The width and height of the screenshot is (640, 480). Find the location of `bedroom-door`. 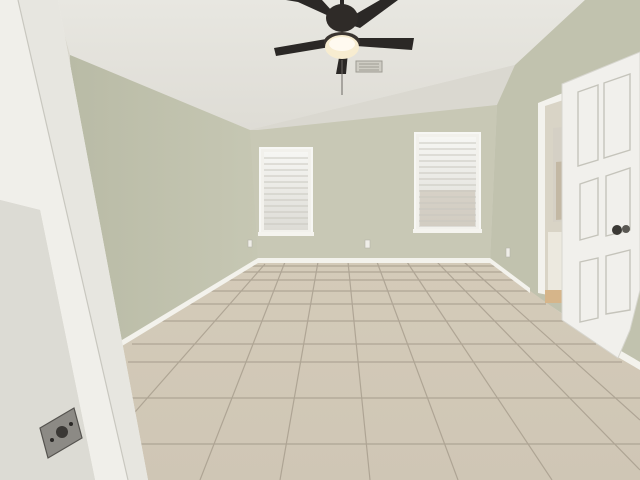

bedroom-door is located at coordinates (600, 205).